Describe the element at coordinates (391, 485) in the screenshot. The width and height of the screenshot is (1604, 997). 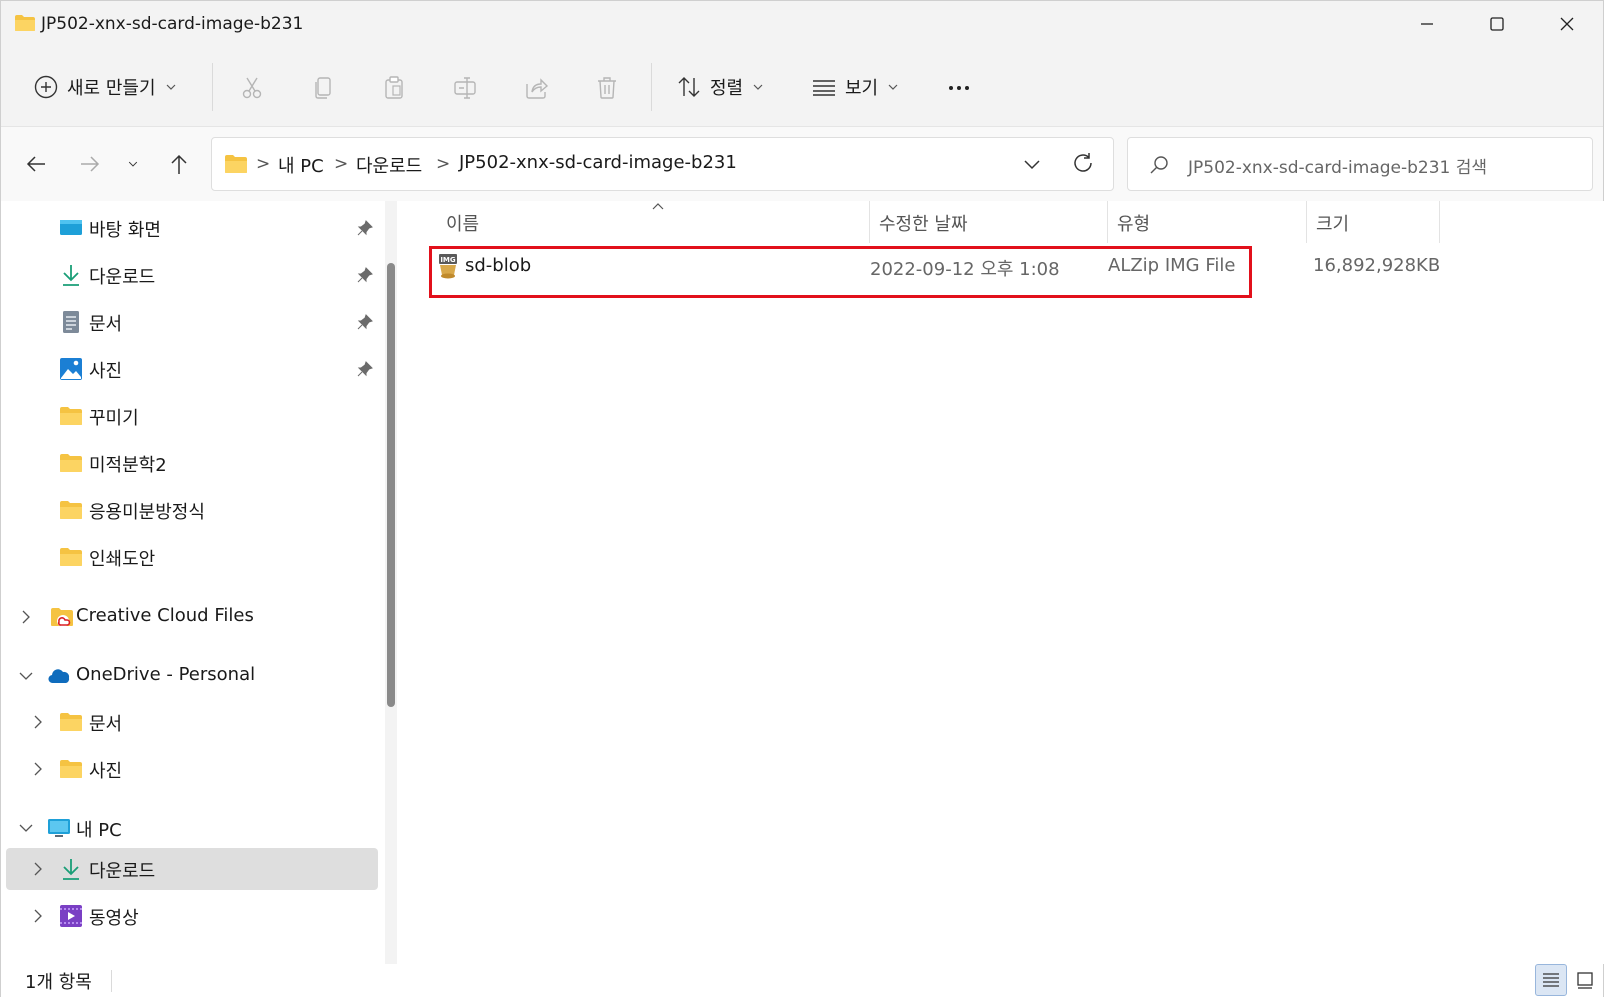
I see `sidebar-scrollbar-thumb` at that location.